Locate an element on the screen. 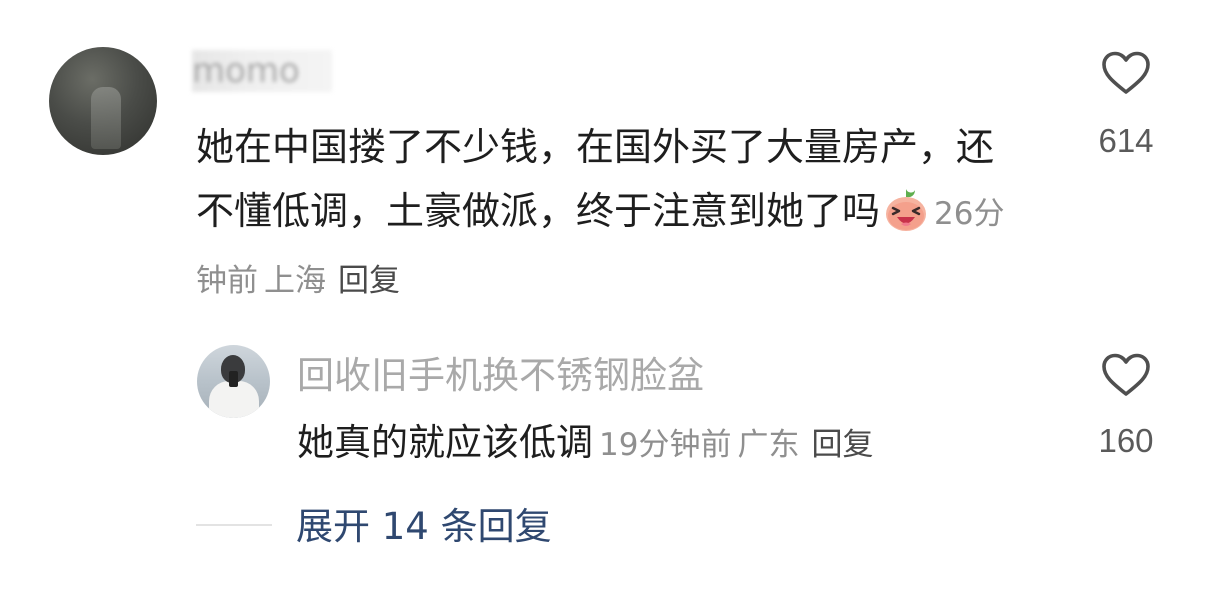 This screenshot has width=1206, height=594. reply-body: 她真的就应该低调 19分钟前 广东 回复 is located at coordinates (657, 444).